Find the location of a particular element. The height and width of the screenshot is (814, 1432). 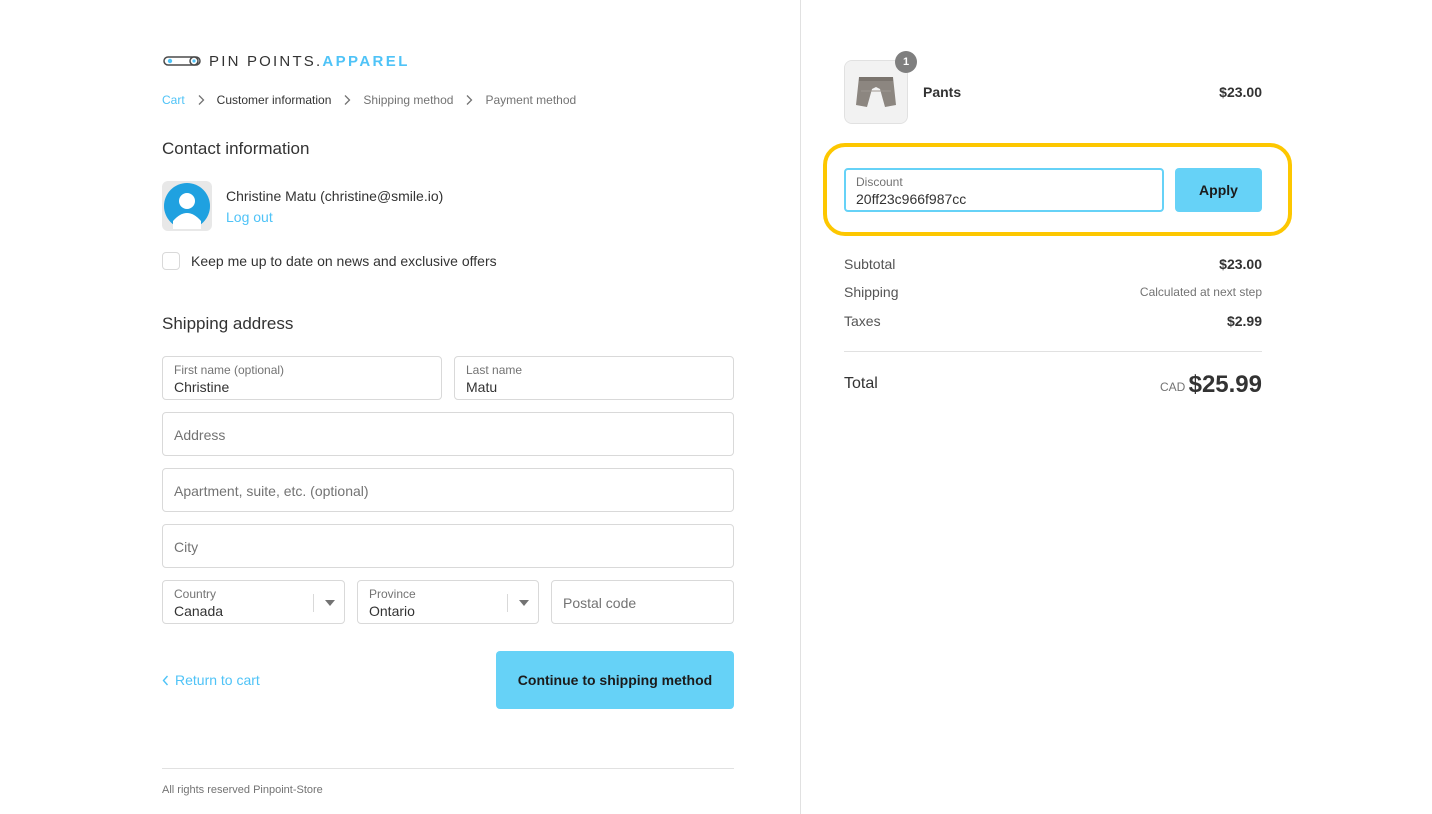

taxes-value: $2.99 is located at coordinates (1244, 321).